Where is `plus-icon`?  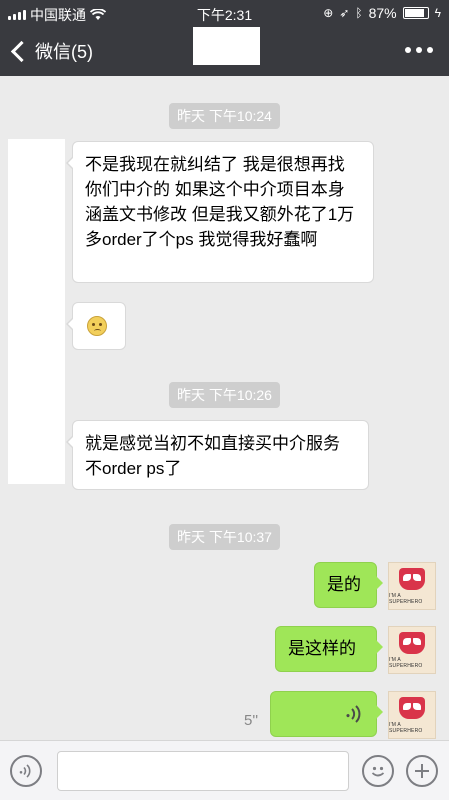 plus-icon is located at coordinates (422, 771).